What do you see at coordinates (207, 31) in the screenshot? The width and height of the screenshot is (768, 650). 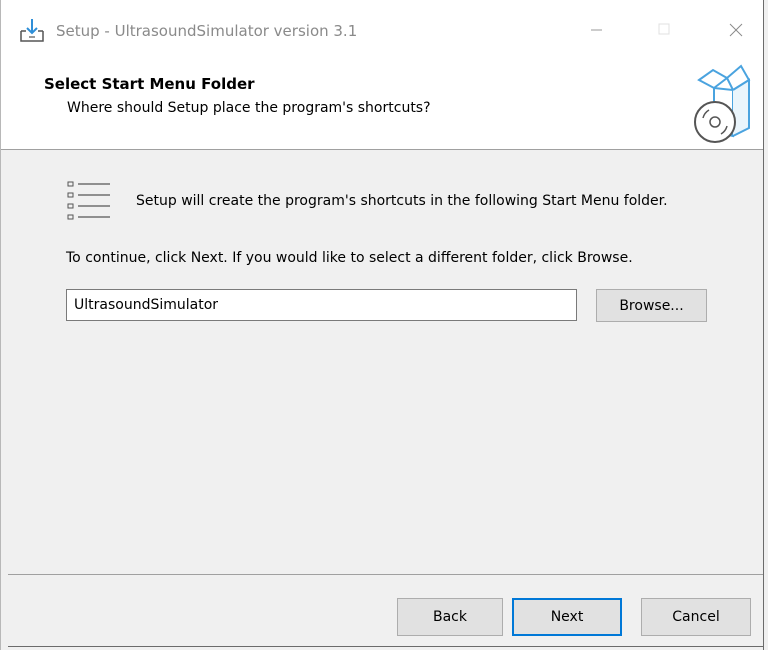 I see `window-title: Setup - UltrasoundSimulator version 3.1` at bounding box center [207, 31].